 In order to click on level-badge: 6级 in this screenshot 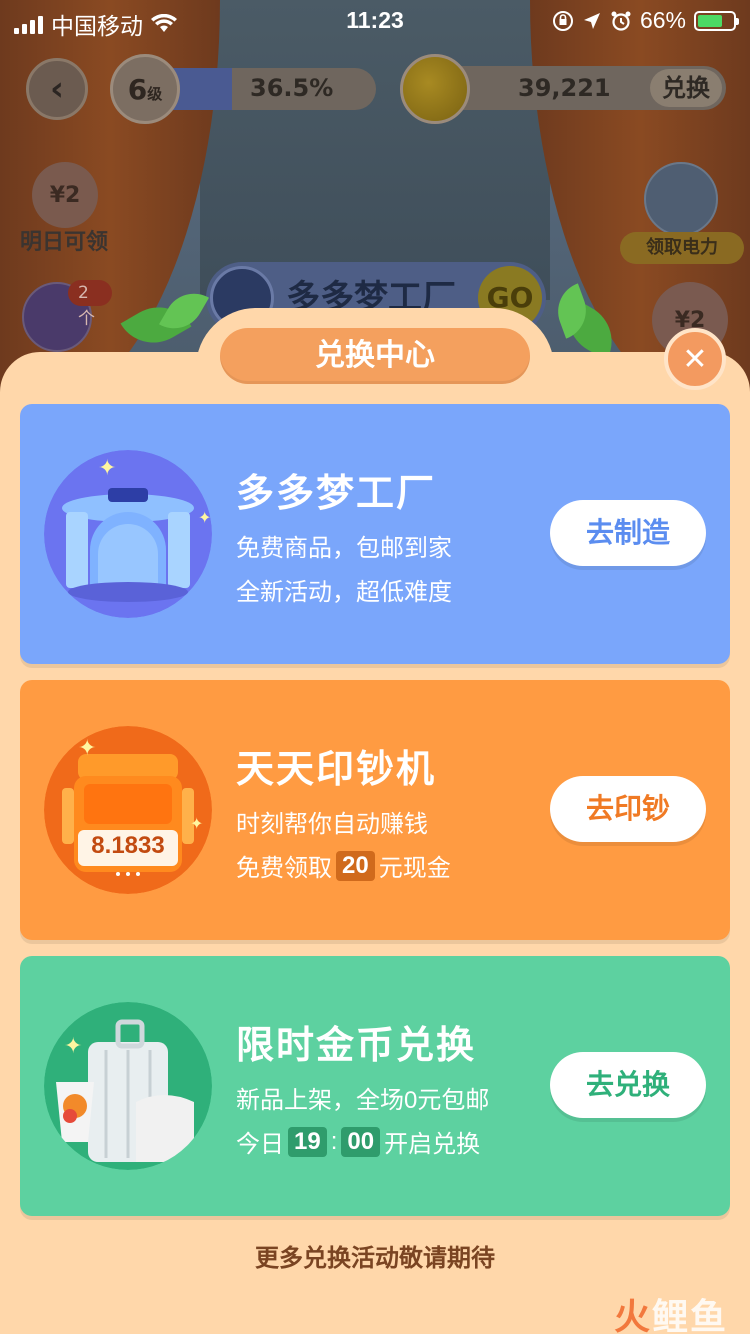, I will do `click(145, 89)`.